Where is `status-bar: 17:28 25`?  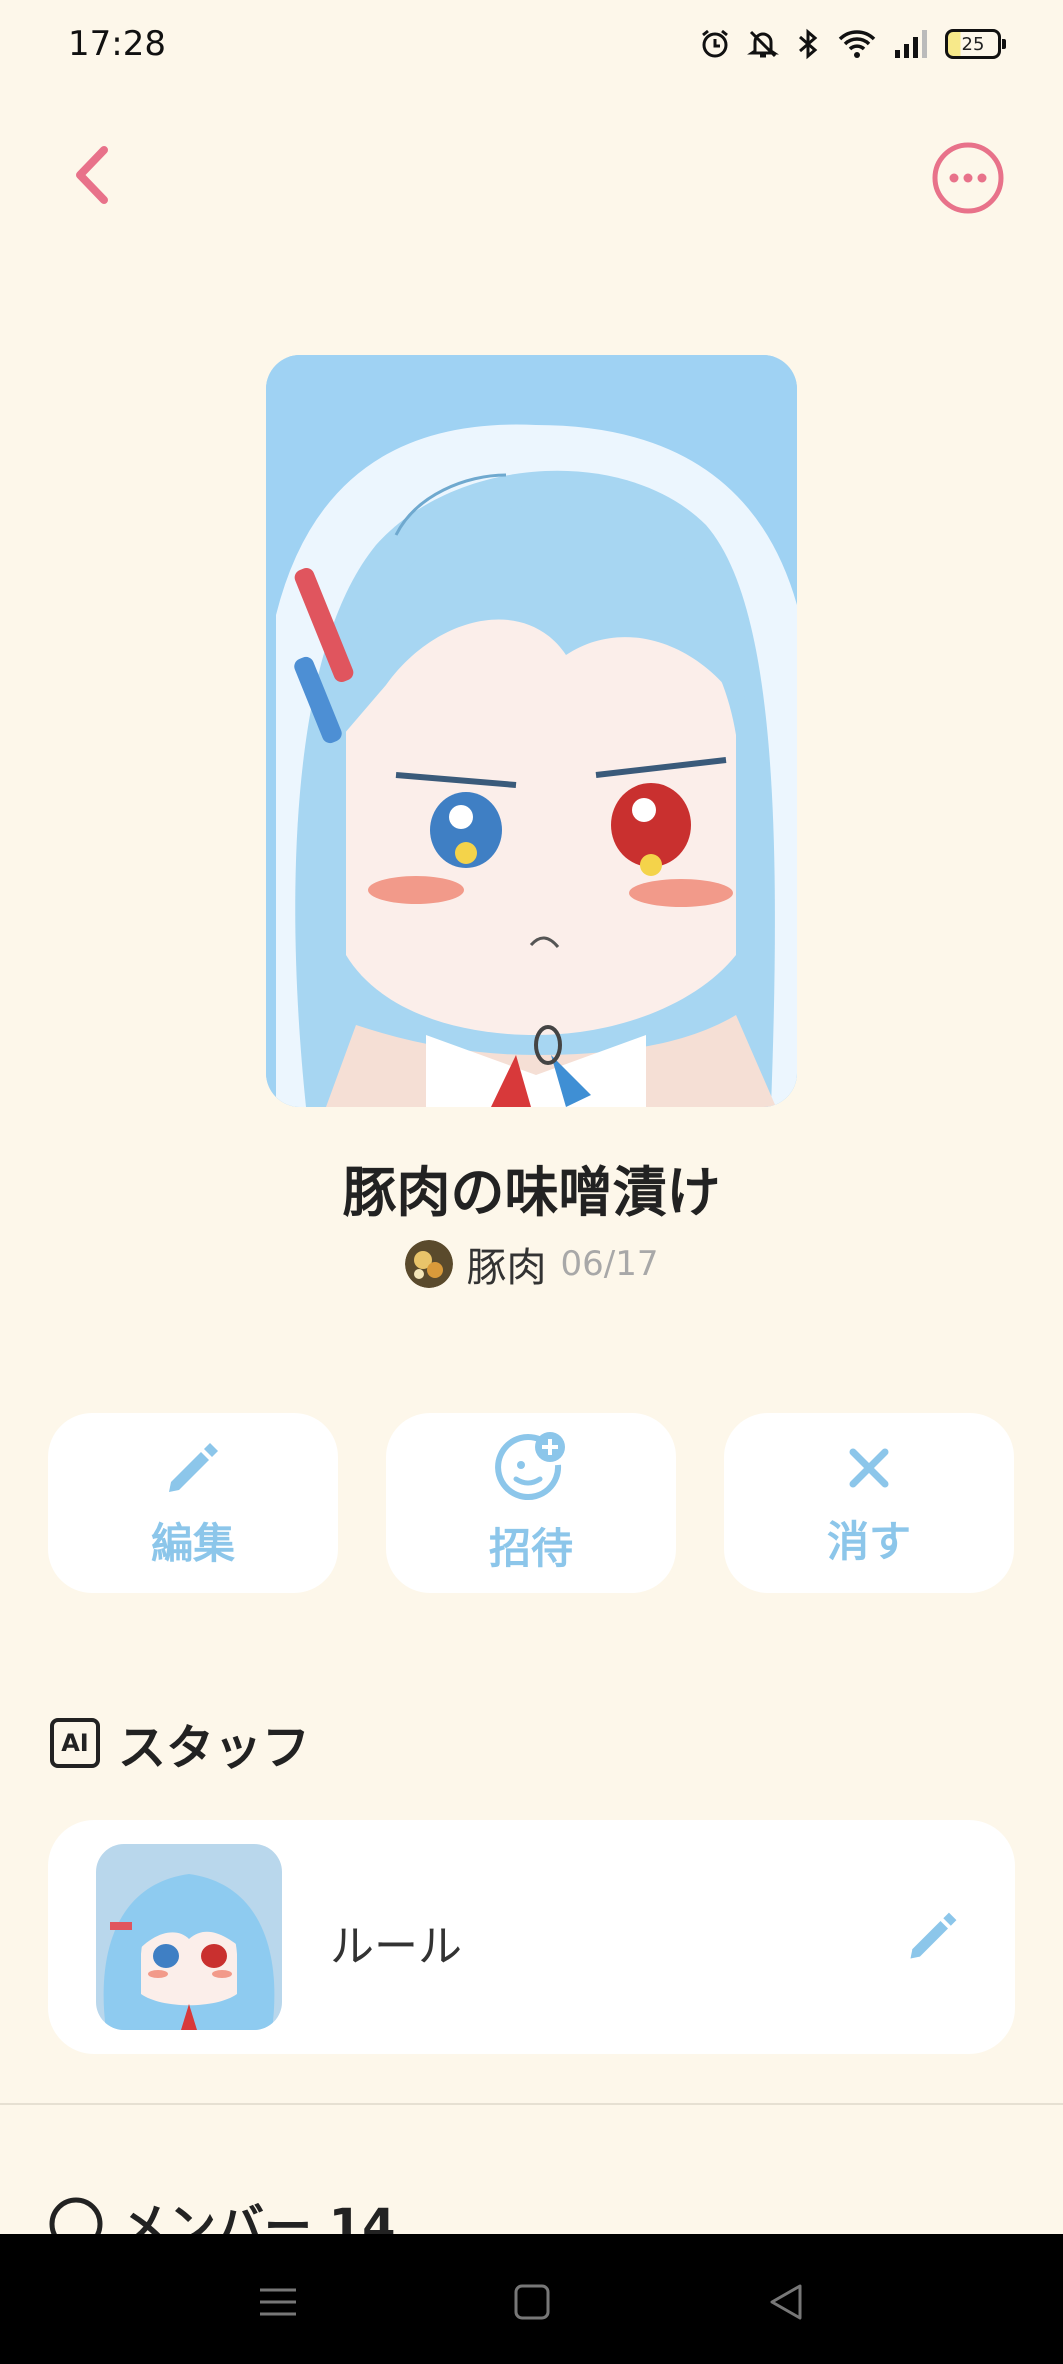 status-bar: 17:28 25 is located at coordinates (531, 47).